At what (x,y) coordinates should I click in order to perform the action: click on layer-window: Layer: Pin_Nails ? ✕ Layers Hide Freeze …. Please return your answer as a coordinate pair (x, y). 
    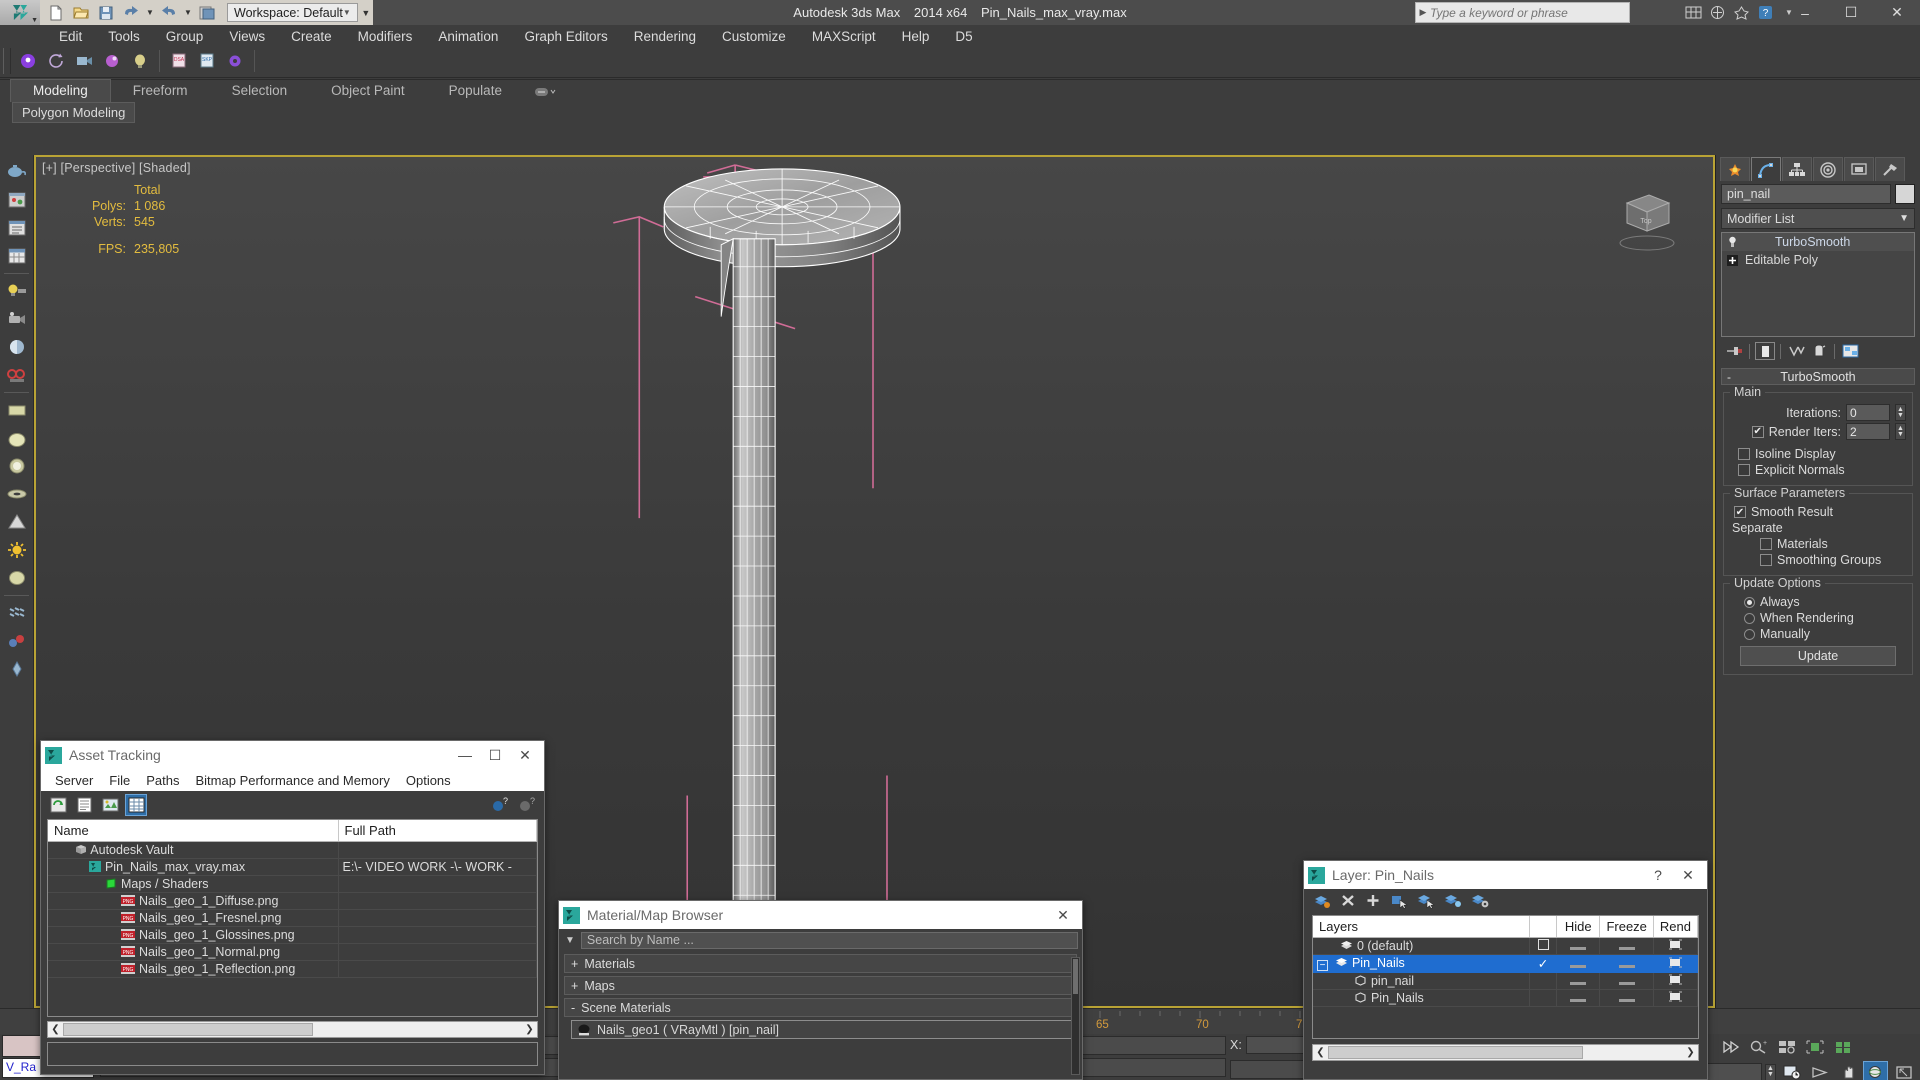
    Looking at the image, I should click on (1505, 970).